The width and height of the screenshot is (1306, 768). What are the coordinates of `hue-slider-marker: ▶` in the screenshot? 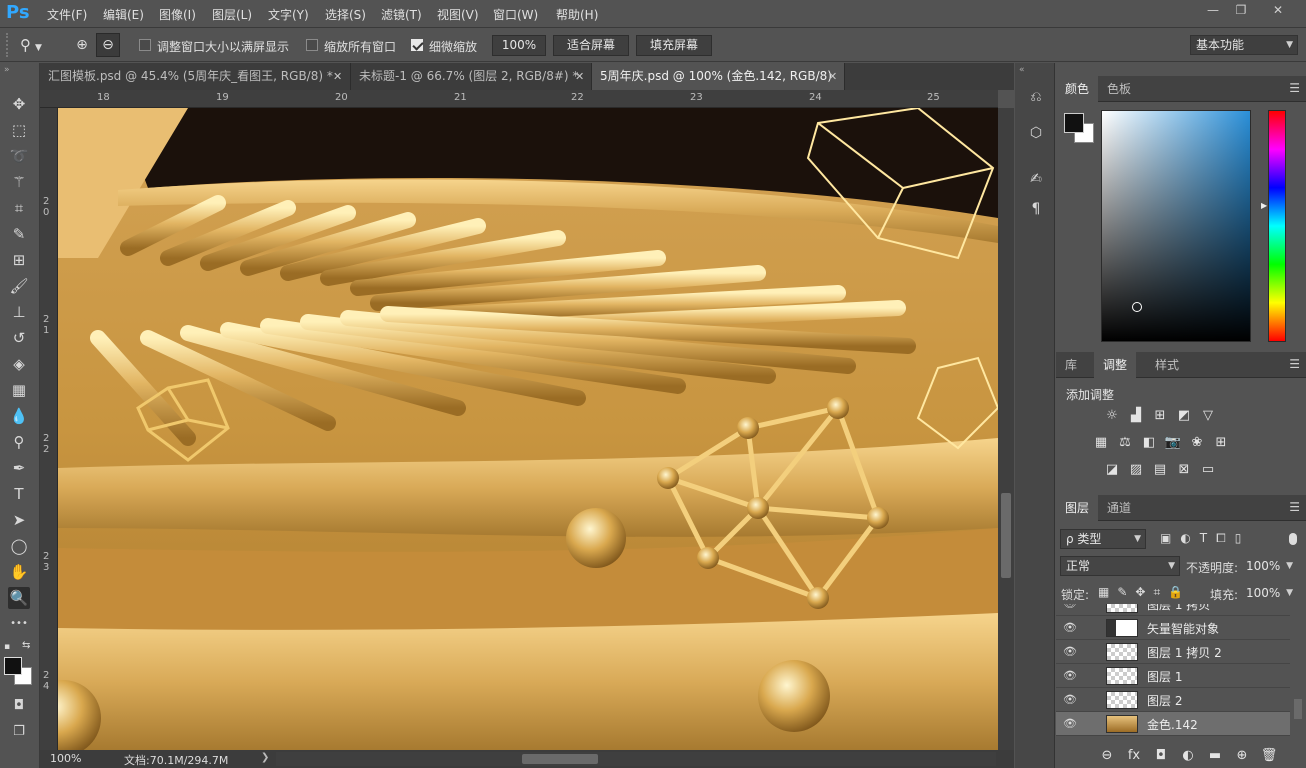 It's located at (1264, 205).